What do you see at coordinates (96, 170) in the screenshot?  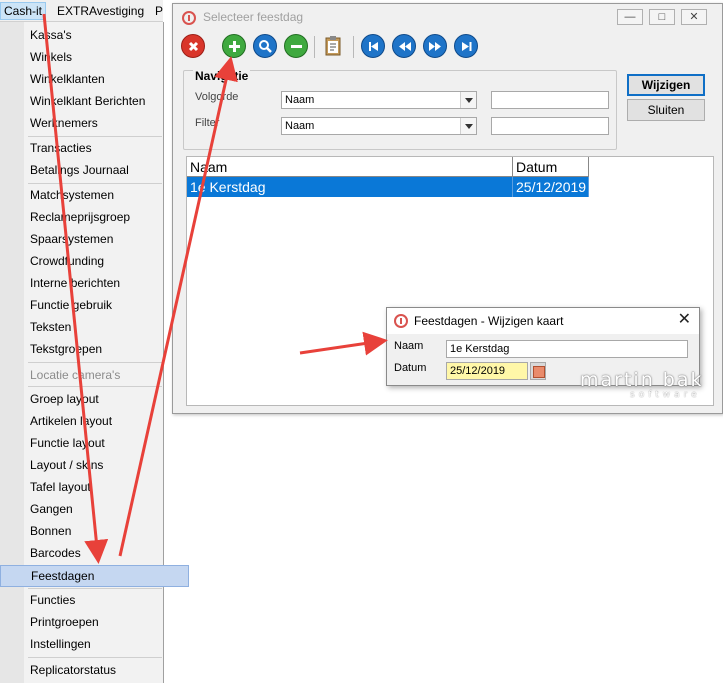 I see `menu-item-betalings-journaal: Betalings Journaal` at bounding box center [96, 170].